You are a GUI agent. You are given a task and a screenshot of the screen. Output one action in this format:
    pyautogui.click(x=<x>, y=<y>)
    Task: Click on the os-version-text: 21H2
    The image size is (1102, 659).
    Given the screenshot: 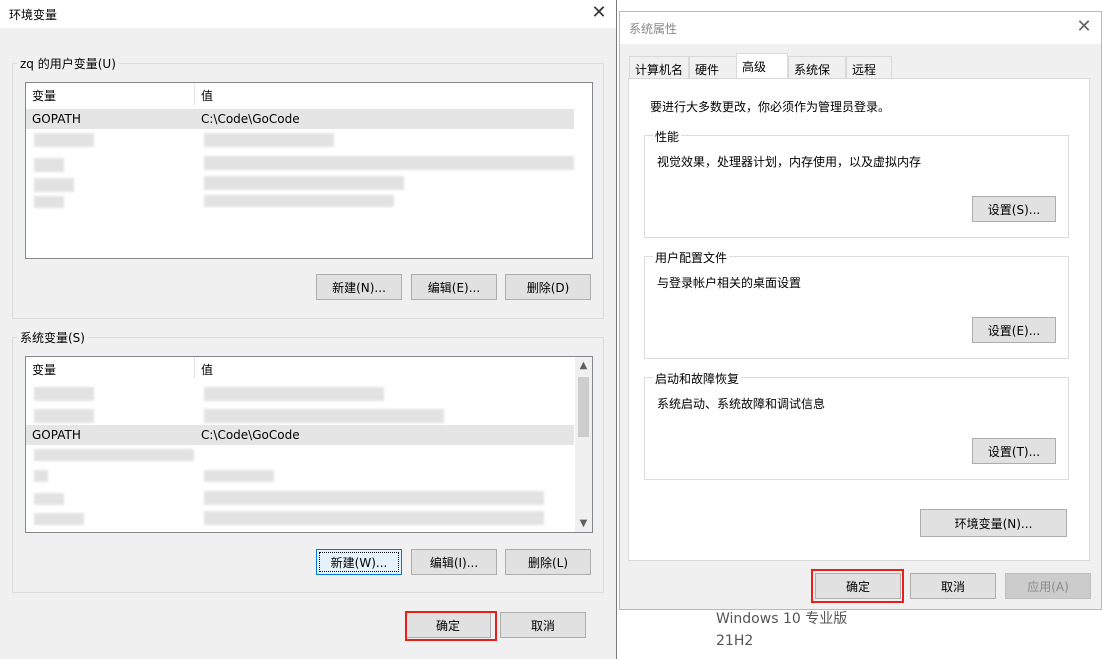 What is the action you would take?
    pyautogui.click(x=735, y=641)
    